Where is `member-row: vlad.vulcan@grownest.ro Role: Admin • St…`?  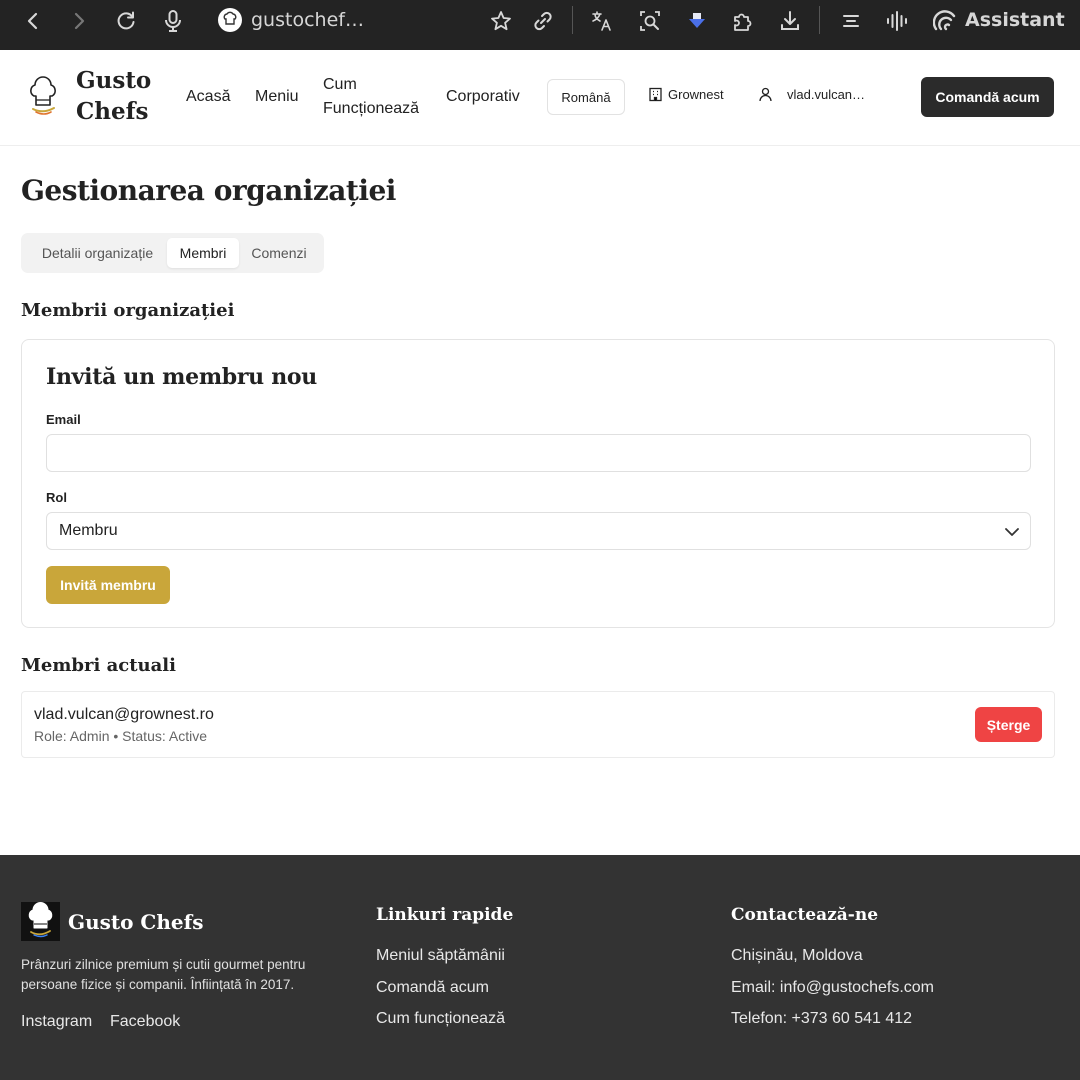 member-row: vlad.vulcan@grownest.ro Role: Admin • St… is located at coordinates (538, 724).